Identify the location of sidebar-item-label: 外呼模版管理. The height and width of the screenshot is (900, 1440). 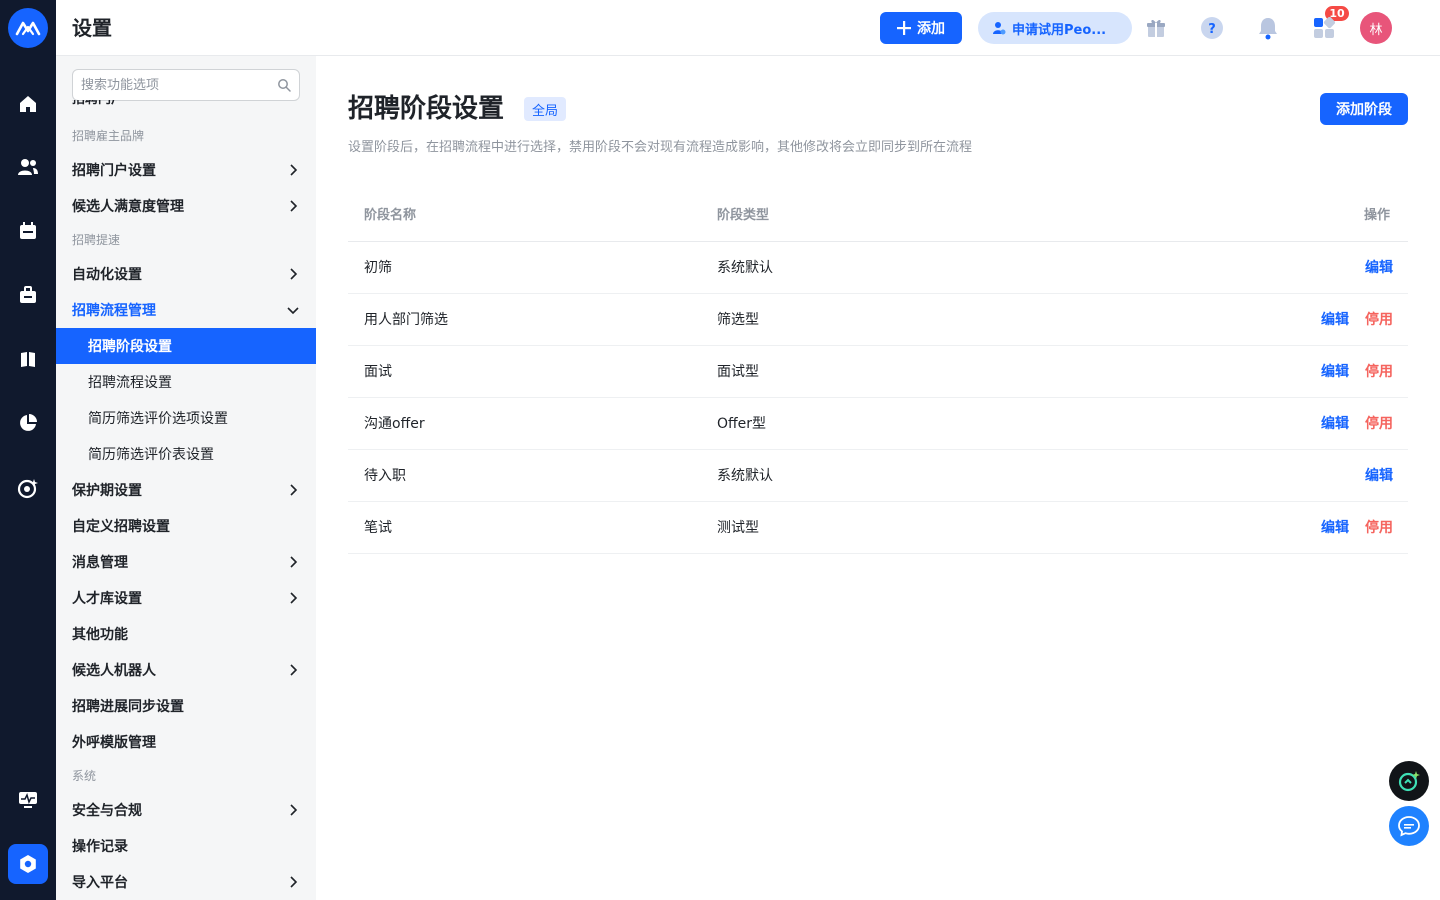
(114, 743).